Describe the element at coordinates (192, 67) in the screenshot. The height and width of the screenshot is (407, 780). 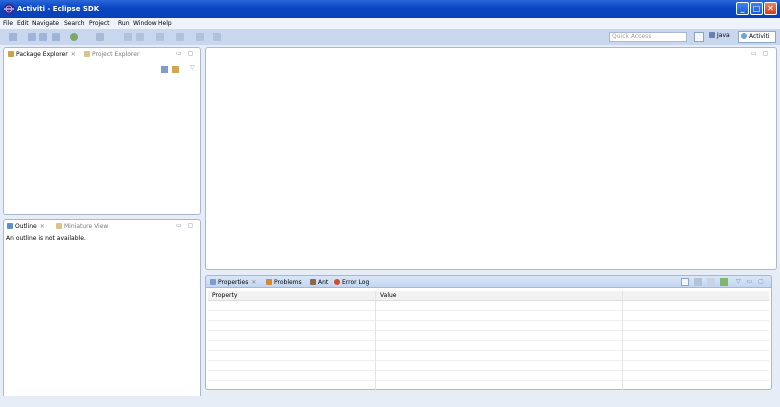
I see `view-menu-icon: ▽` at that location.